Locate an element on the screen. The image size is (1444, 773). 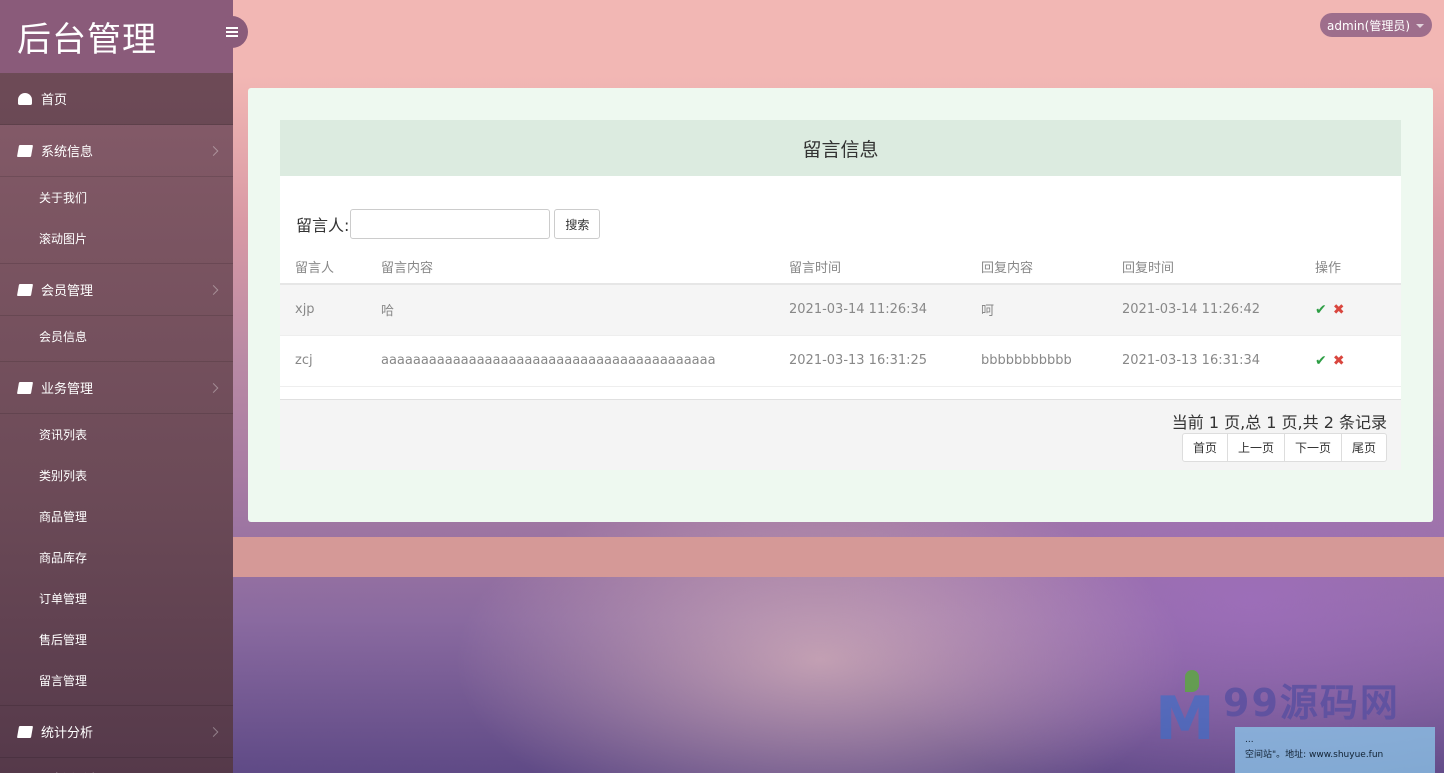
sidebar-item-order-management: 订单管理 is located at coordinates (116, 598).